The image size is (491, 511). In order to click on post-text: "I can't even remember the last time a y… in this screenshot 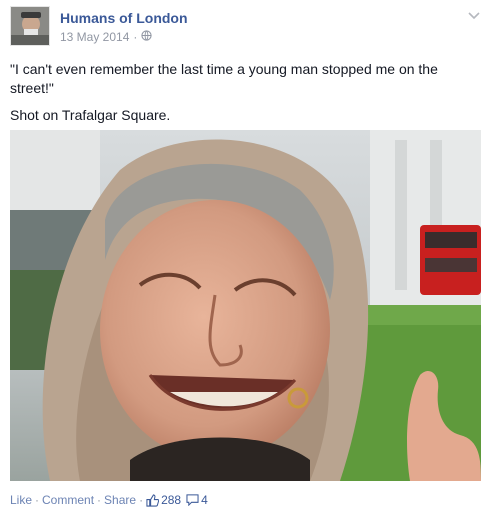, I will do `click(245, 96)`.